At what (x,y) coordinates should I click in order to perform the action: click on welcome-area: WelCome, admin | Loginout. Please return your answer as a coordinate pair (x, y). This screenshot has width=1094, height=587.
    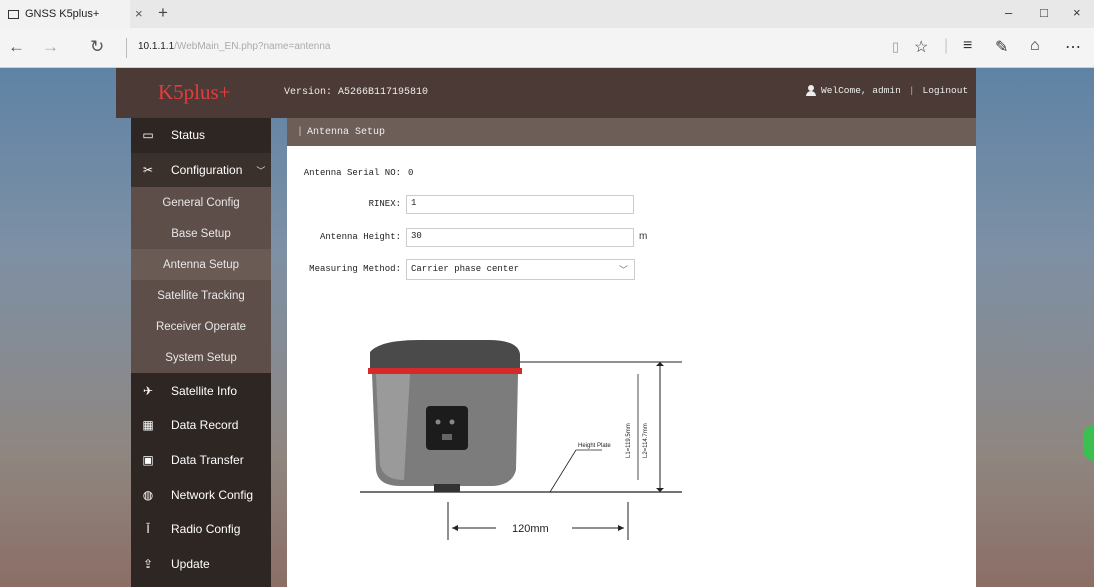
    Looking at the image, I should click on (887, 90).